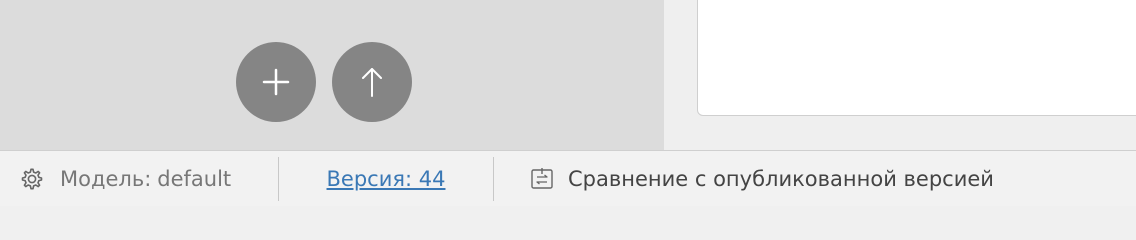 Image resolution: width=1136 pixels, height=240 pixels. Describe the element at coordinates (32, 179) in the screenshot. I see `gear-icon` at that location.